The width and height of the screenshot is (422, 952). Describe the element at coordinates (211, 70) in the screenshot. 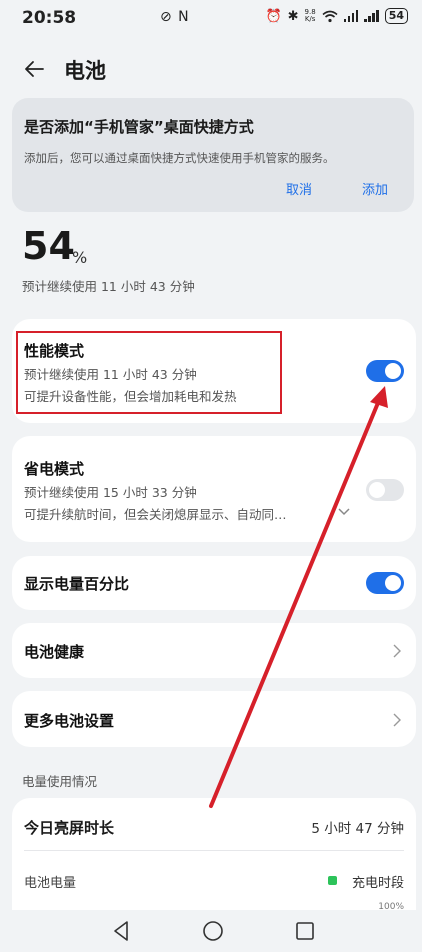

I see `page-header: 电池` at that location.